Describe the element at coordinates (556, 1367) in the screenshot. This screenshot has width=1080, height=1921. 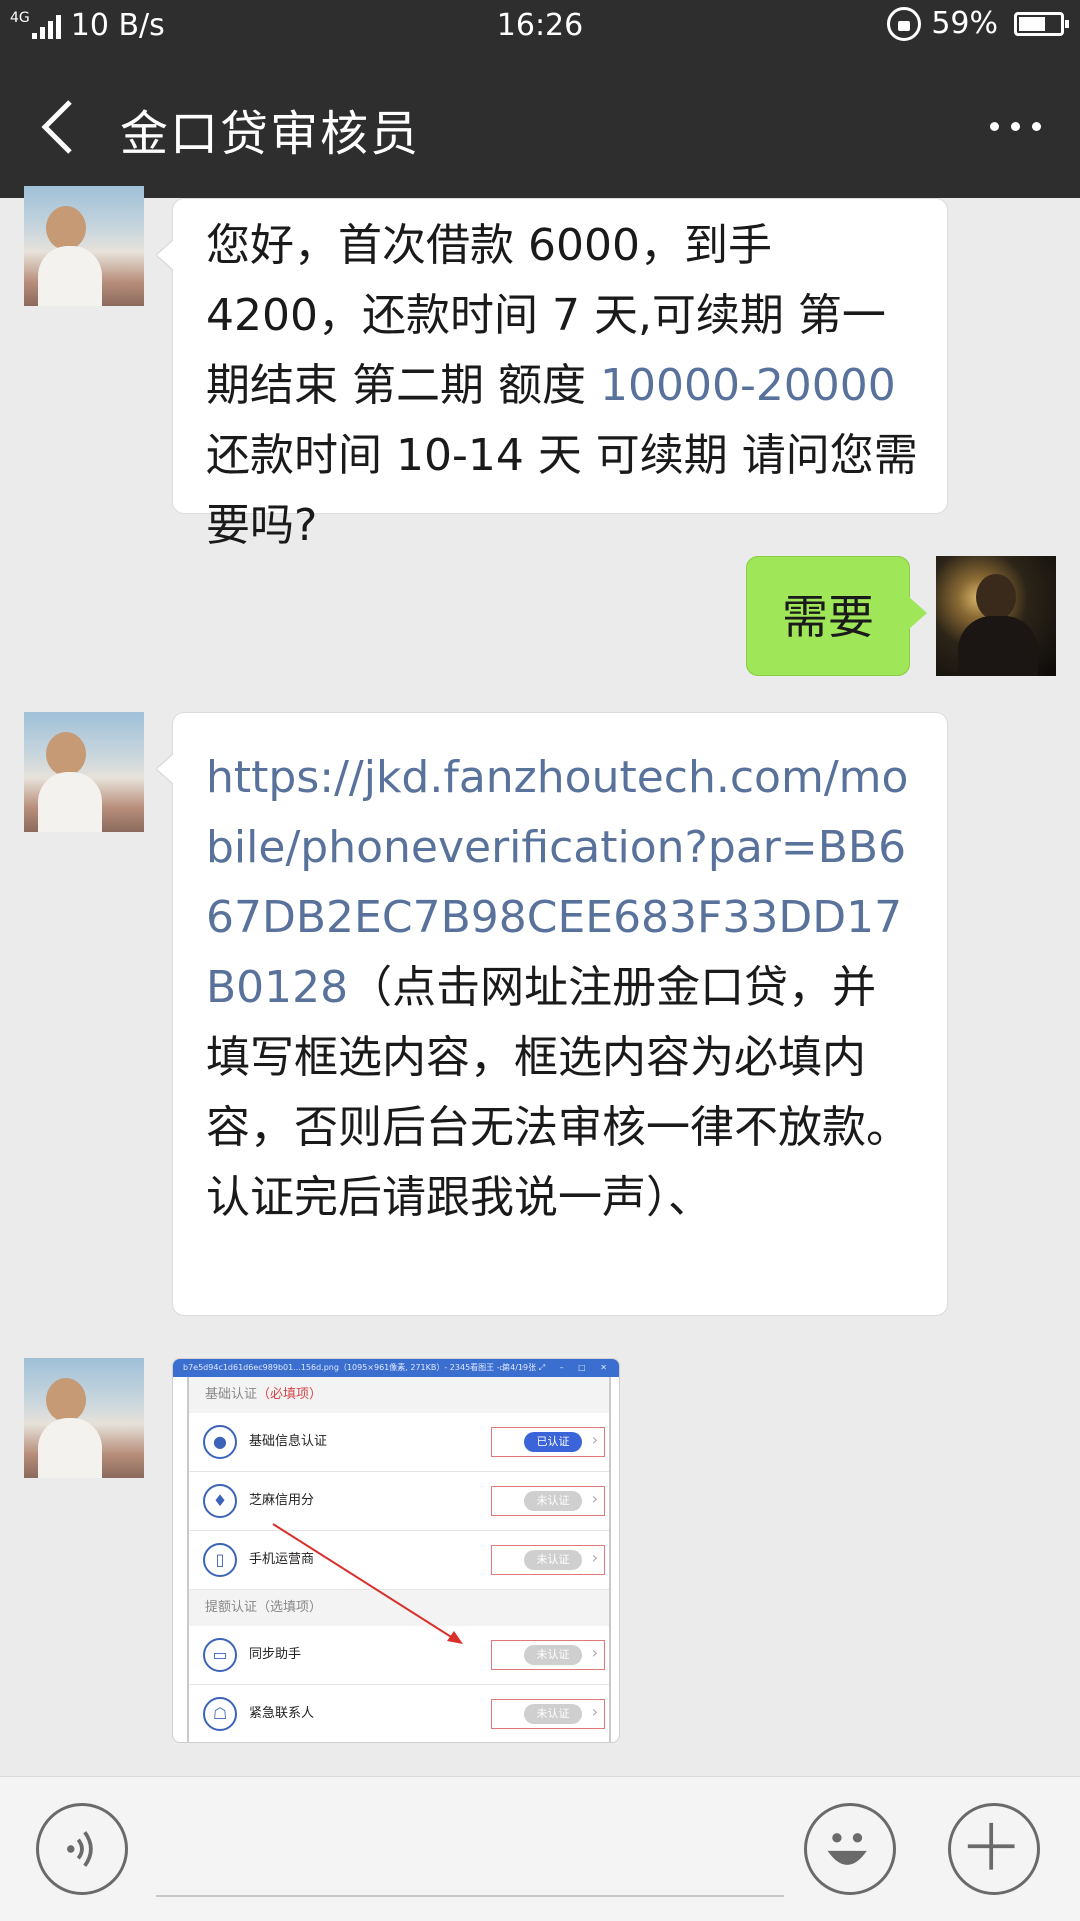
I see `window-buttons: ▫ ◦ ⤢ – □ ✕` at that location.